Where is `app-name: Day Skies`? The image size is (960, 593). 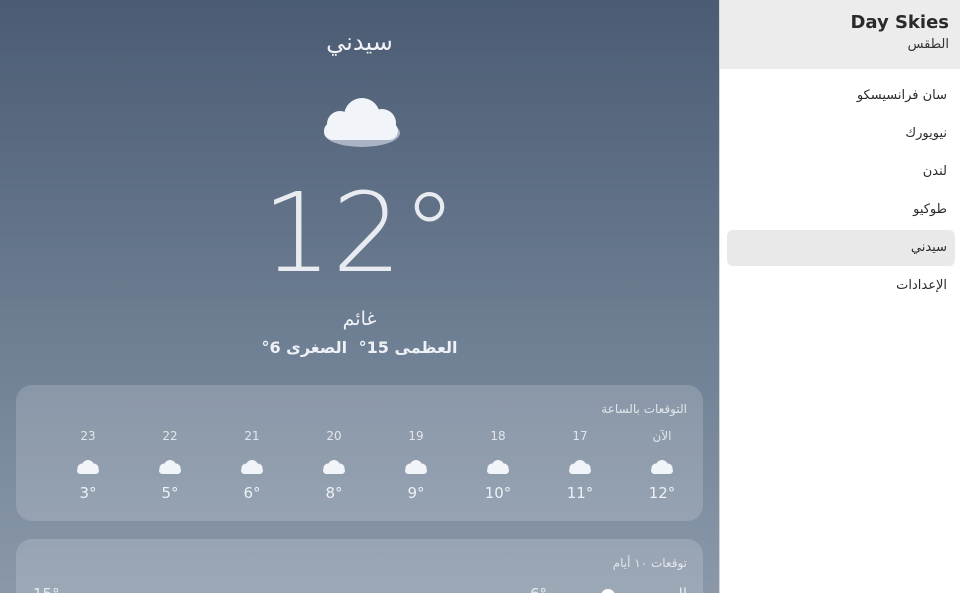
app-name: Day Skies is located at coordinates (899, 22).